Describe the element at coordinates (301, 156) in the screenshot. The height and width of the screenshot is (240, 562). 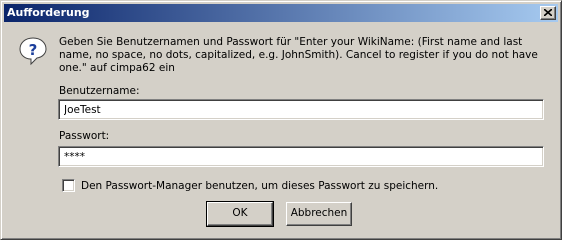
I see `password-field` at that location.